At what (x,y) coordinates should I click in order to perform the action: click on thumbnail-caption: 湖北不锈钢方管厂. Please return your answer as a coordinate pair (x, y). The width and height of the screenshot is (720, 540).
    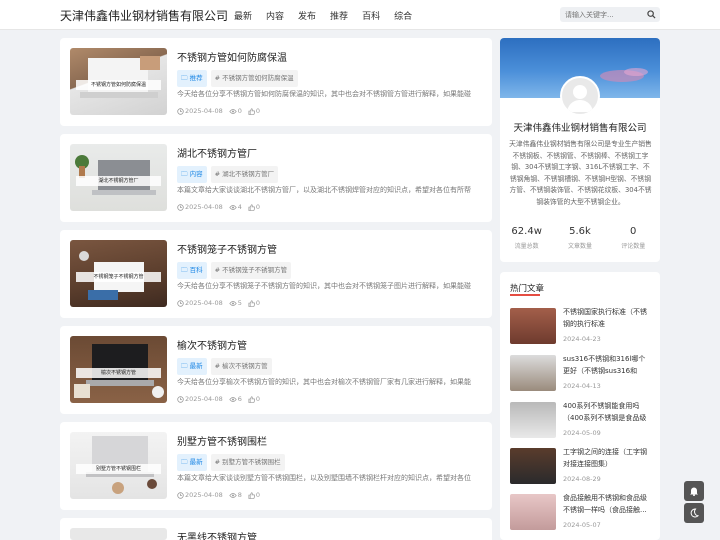
    Looking at the image, I should click on (118, 181).